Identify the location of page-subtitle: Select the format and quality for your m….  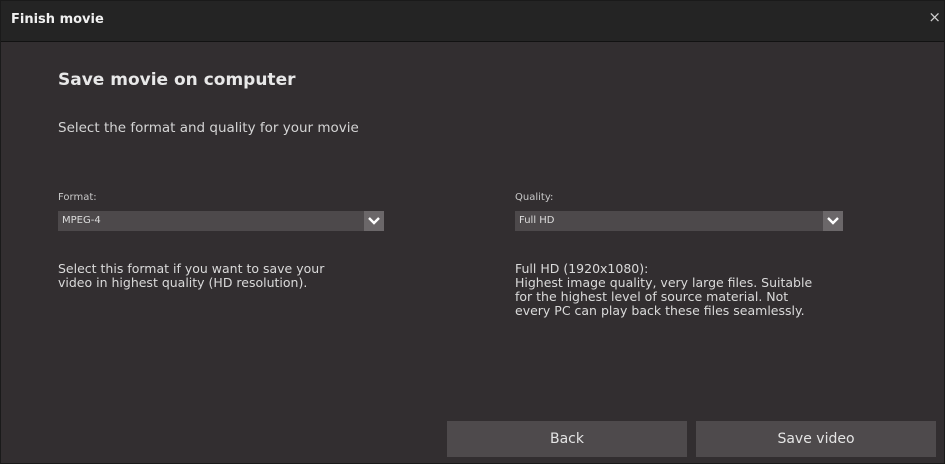
(208, 128).